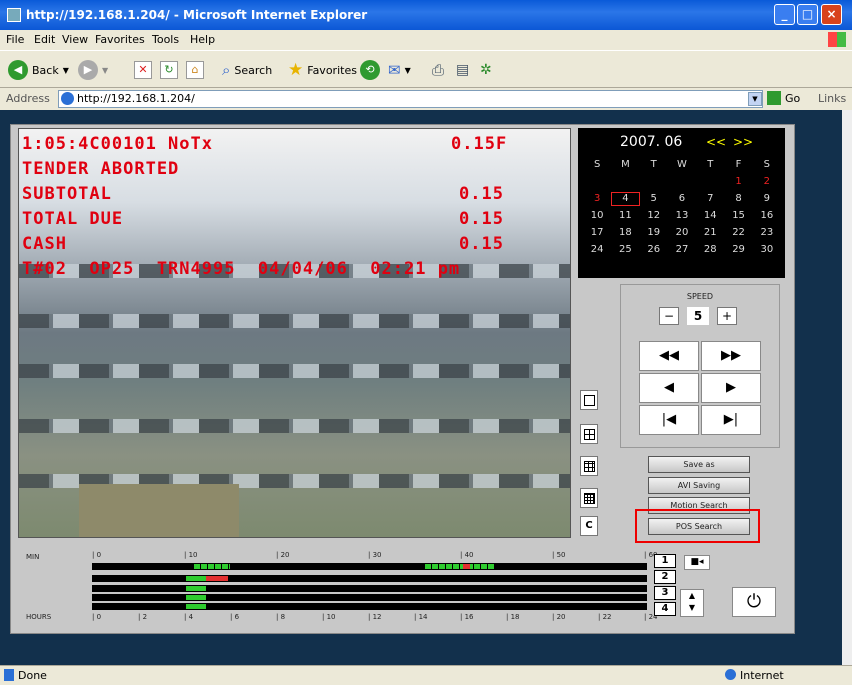  I want to click on home-button: ⌂, so click(195, 70).